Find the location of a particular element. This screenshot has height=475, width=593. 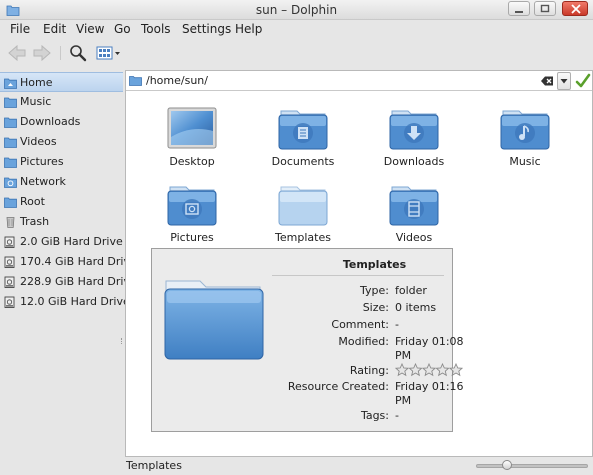

sidebar-item-label: Pictures is located at coordinates (42, 161).